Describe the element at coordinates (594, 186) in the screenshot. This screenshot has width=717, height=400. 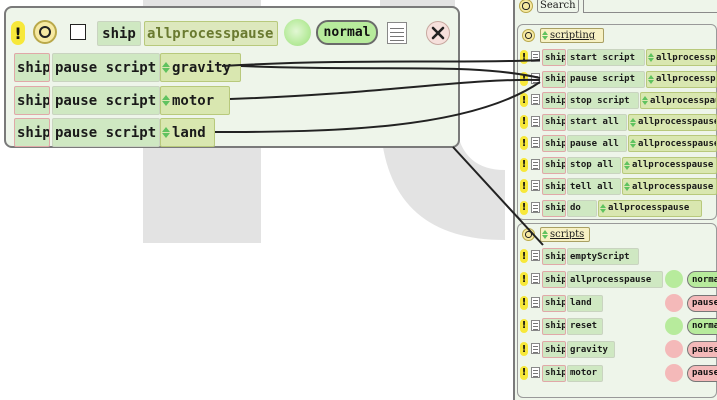
I see `row-command-tile: tell all` at that location.